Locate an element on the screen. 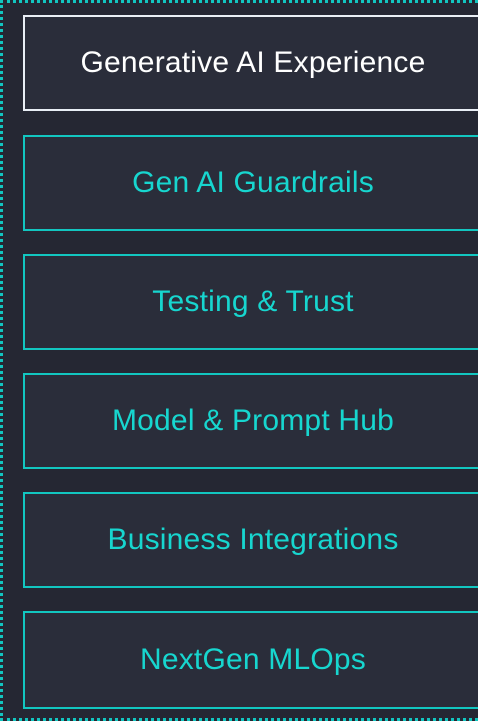 The height and width of the screenshot is (721, 478). menu-item-gen-ai-guardrails: Gen AI Guardrails is located at coordinates (250, 183).